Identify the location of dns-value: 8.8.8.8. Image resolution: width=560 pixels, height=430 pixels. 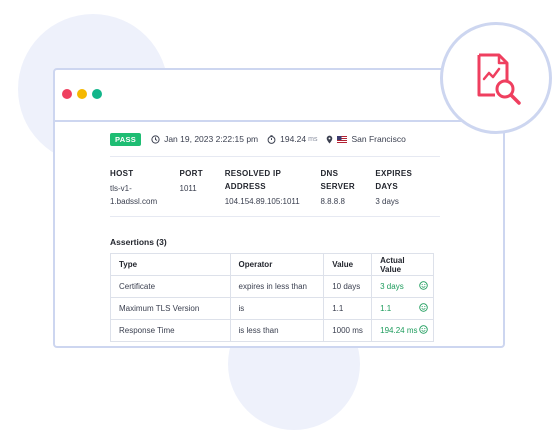
(332, 201).